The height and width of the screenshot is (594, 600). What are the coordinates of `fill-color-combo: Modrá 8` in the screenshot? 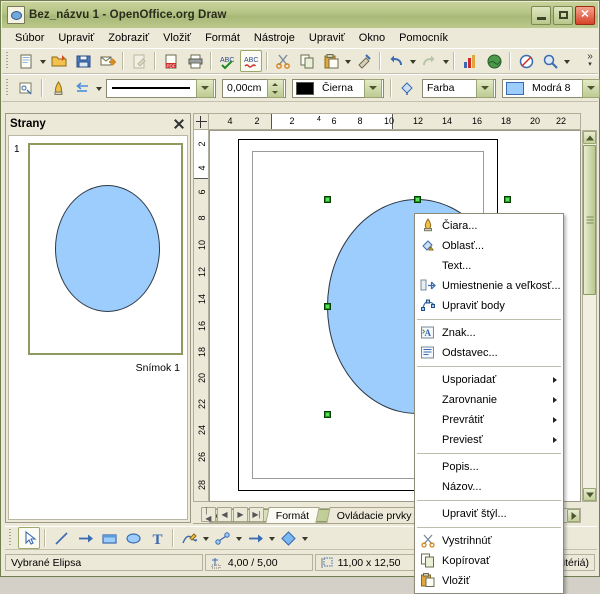 It's located at (551, 88).